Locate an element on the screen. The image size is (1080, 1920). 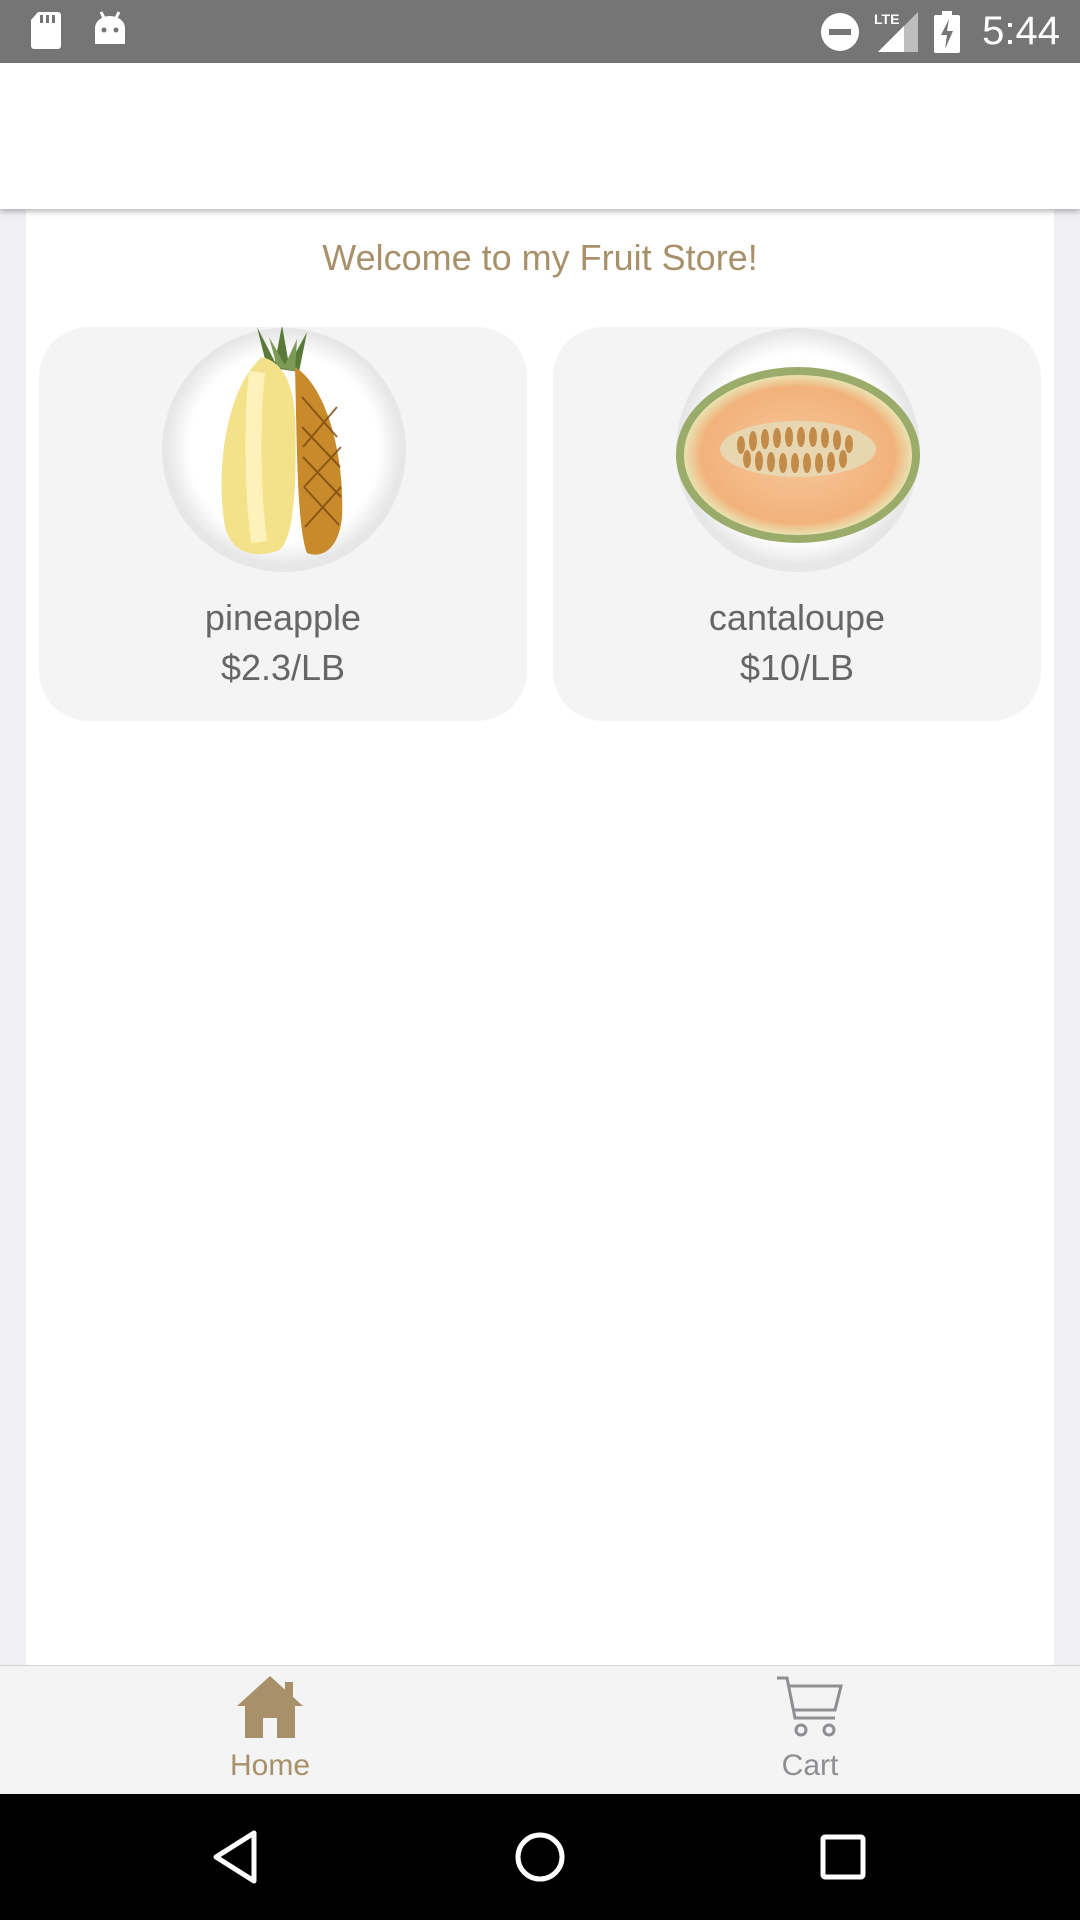
network-label: LTE is located at coordinates (886, 19).